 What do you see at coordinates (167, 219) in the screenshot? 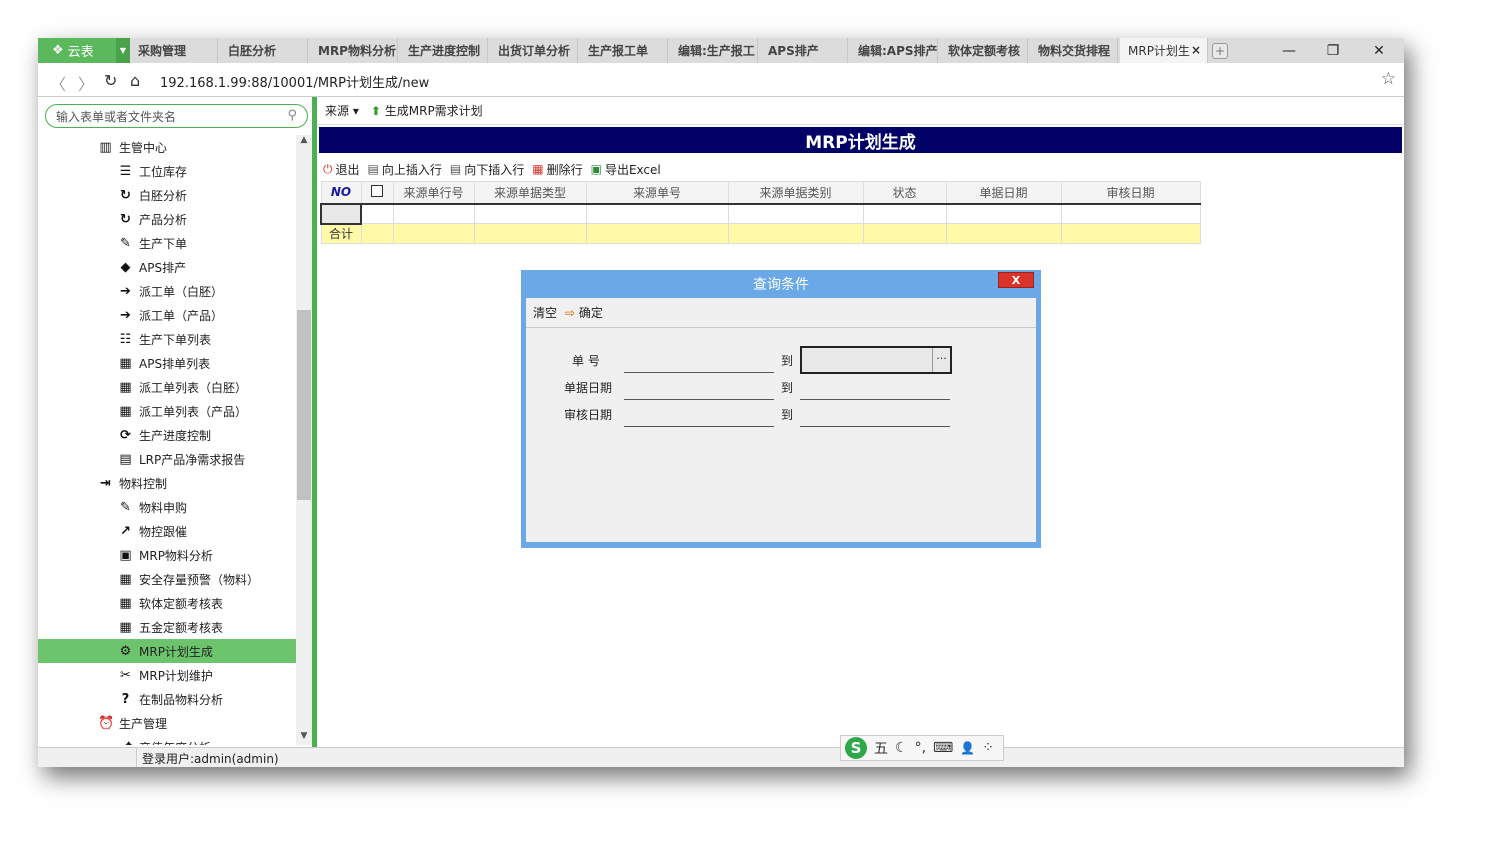
I see `sidebar-item: ↻ 产品分析` at bounding box center [167, 219].